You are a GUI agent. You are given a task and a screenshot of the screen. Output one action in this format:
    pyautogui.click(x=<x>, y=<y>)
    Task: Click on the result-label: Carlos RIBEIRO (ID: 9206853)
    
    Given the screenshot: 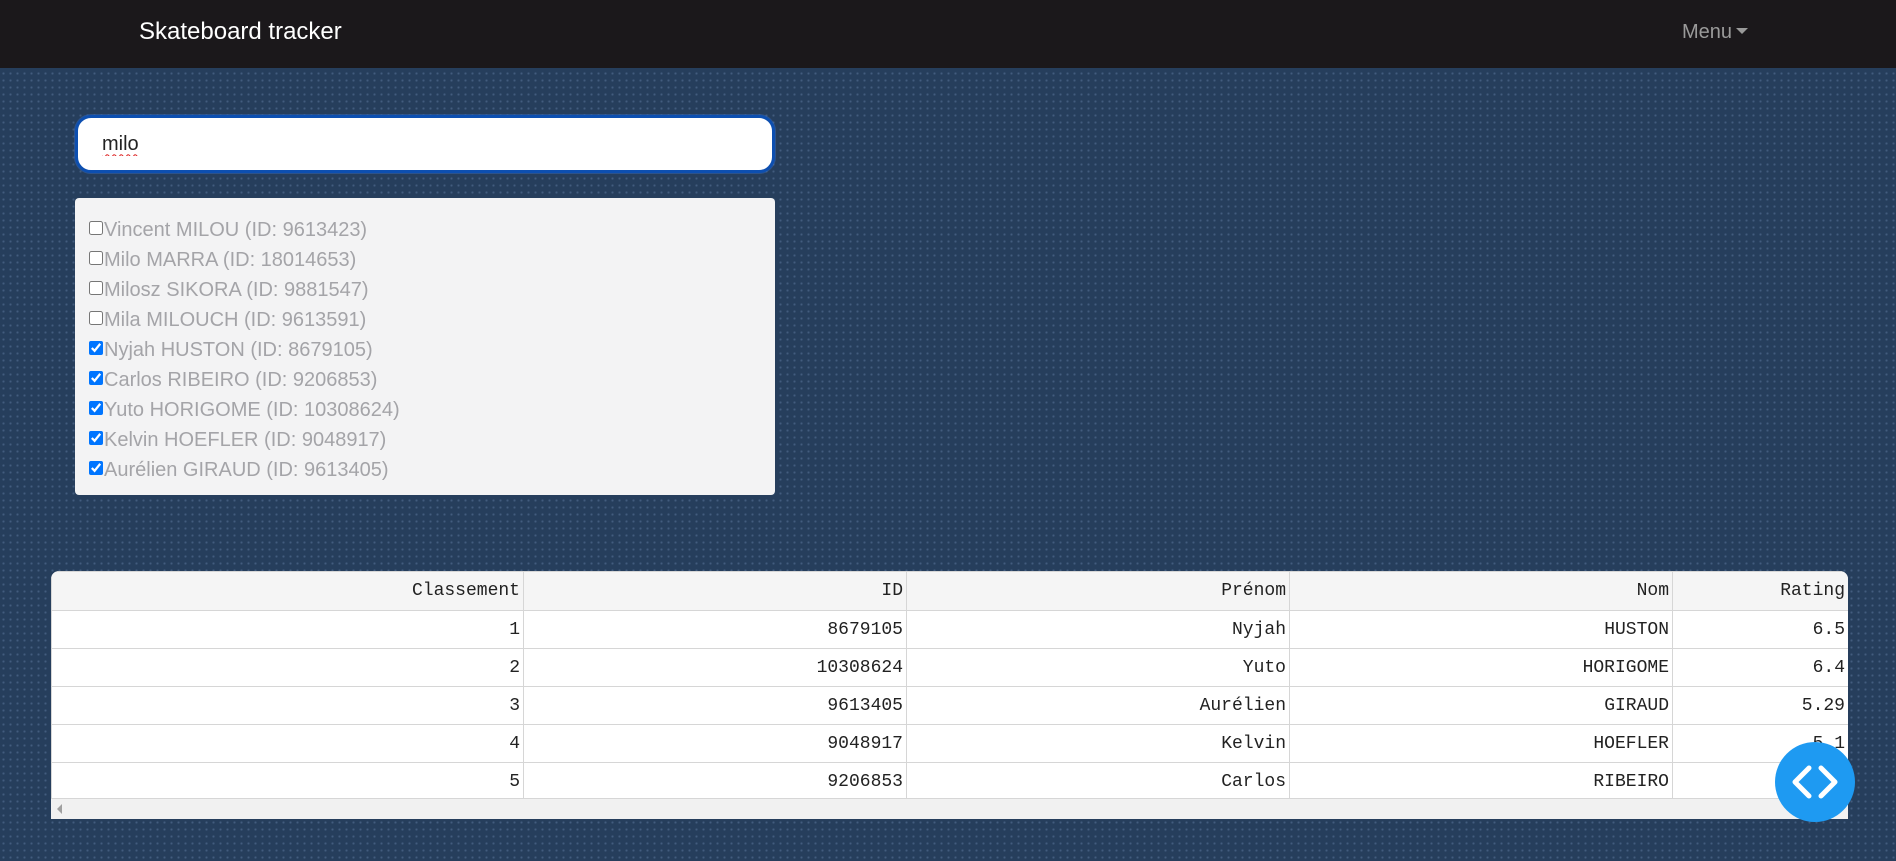 What is the action you would take?
    pyautogui.click(x=241, y=379)
    